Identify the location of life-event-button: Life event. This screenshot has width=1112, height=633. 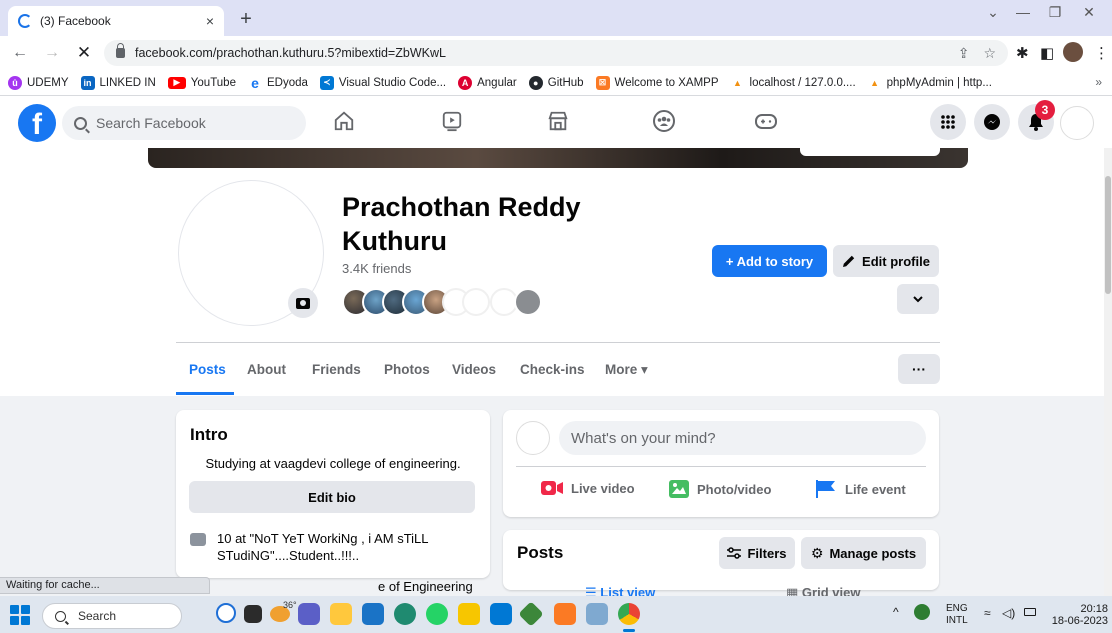
(860, 489).